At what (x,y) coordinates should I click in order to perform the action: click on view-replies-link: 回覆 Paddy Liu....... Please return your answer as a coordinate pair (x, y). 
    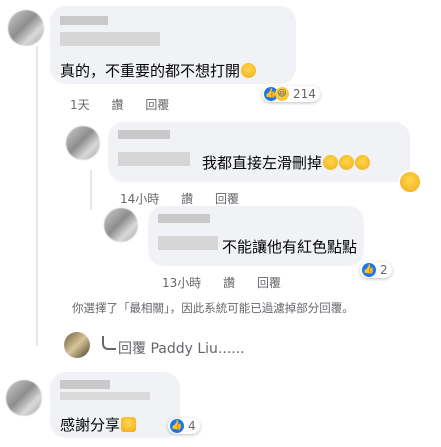
    Looking at the image, I should click on (181, 348).